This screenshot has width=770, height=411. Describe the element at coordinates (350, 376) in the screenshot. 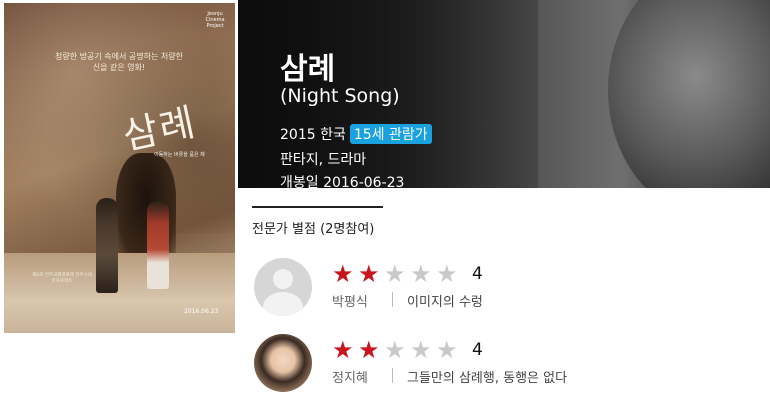

I see `critic-name: 정지혜` at that location.